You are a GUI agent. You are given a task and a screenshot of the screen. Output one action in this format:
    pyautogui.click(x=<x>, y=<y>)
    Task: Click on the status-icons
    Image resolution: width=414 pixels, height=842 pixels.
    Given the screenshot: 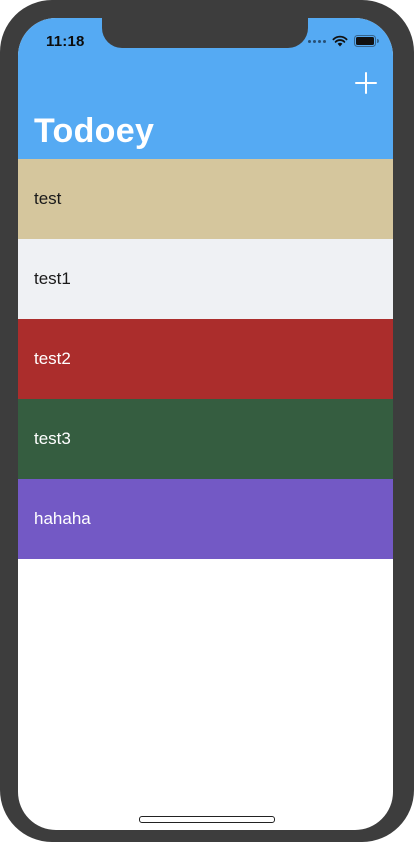 What is the action you would take?
    pyautogui.click(x=343, y=41)
    